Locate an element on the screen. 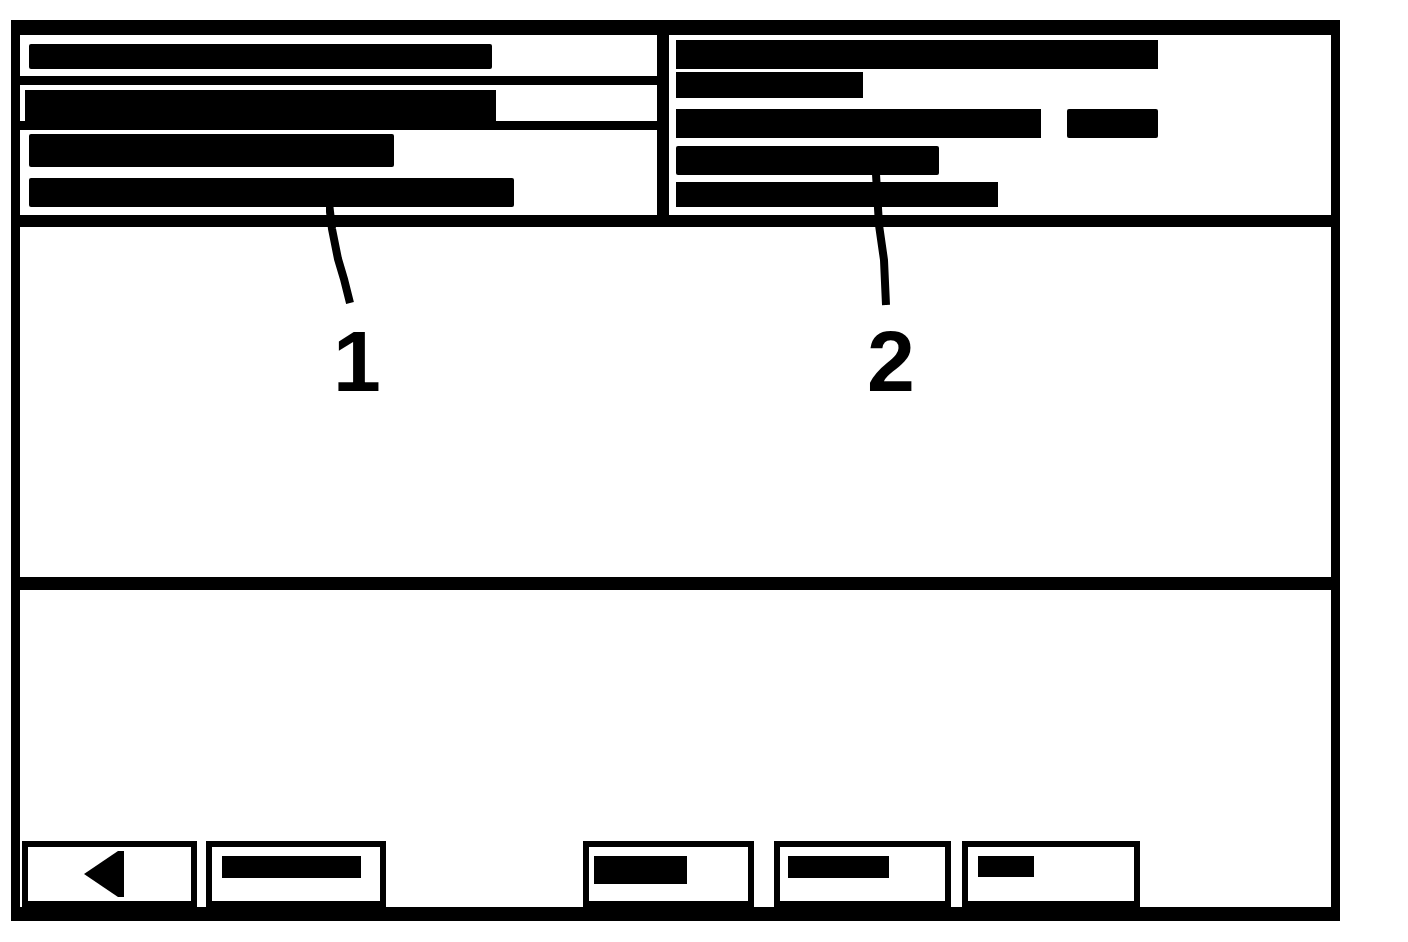 This screenshot has width=1408, height=942. callout-number: 2 is located at coordinates (891, 361).